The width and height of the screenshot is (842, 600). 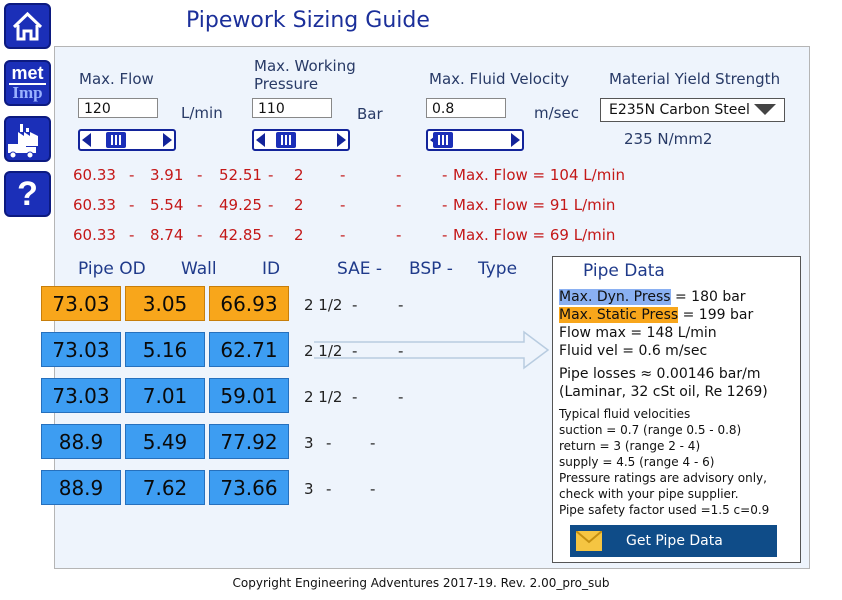 What do you see at coordinates (625, 414) in the screenshot?
I see `note-line: Typical fluid velocities` at bounding box center [625, 414].